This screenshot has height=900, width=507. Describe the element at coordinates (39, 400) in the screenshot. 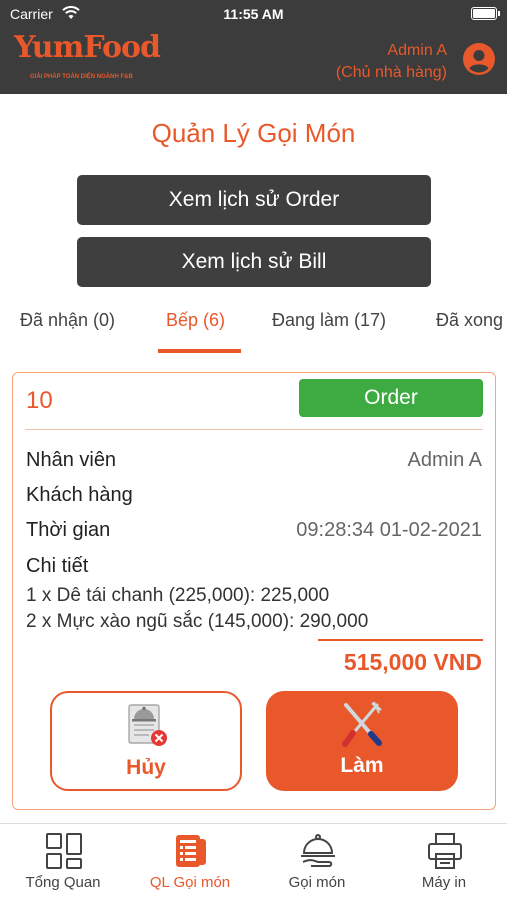

I see `order-number: 10` at that location.